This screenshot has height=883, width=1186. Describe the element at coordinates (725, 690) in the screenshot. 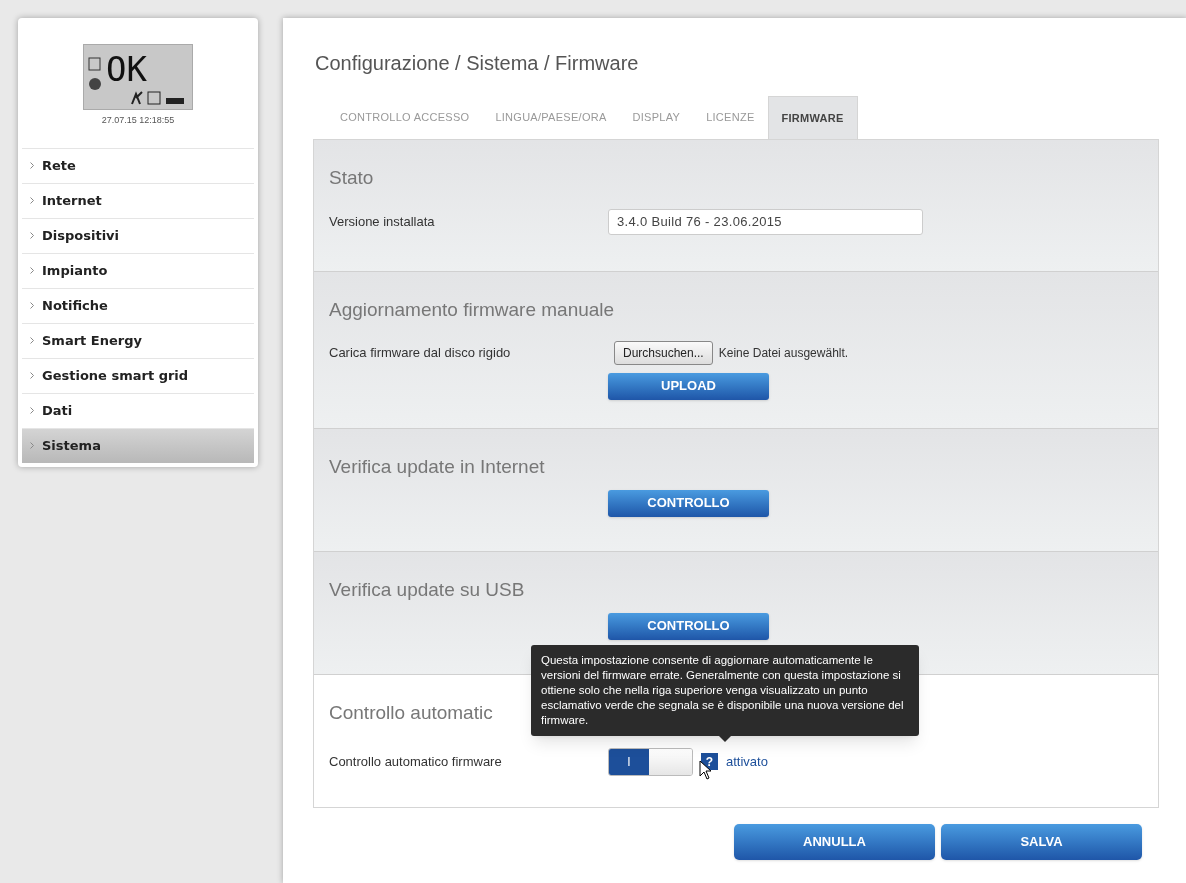

I see `tooltip: Questa impostazione consente di aggiornare automaticamente le versioni del firmware errate. Generalmente con questa impostazione si ottiene solo che nella riga superiore venga visualizzato un punto esclamativo verde che segnala se è disponibile una nuova versione del firmware.` at that location.